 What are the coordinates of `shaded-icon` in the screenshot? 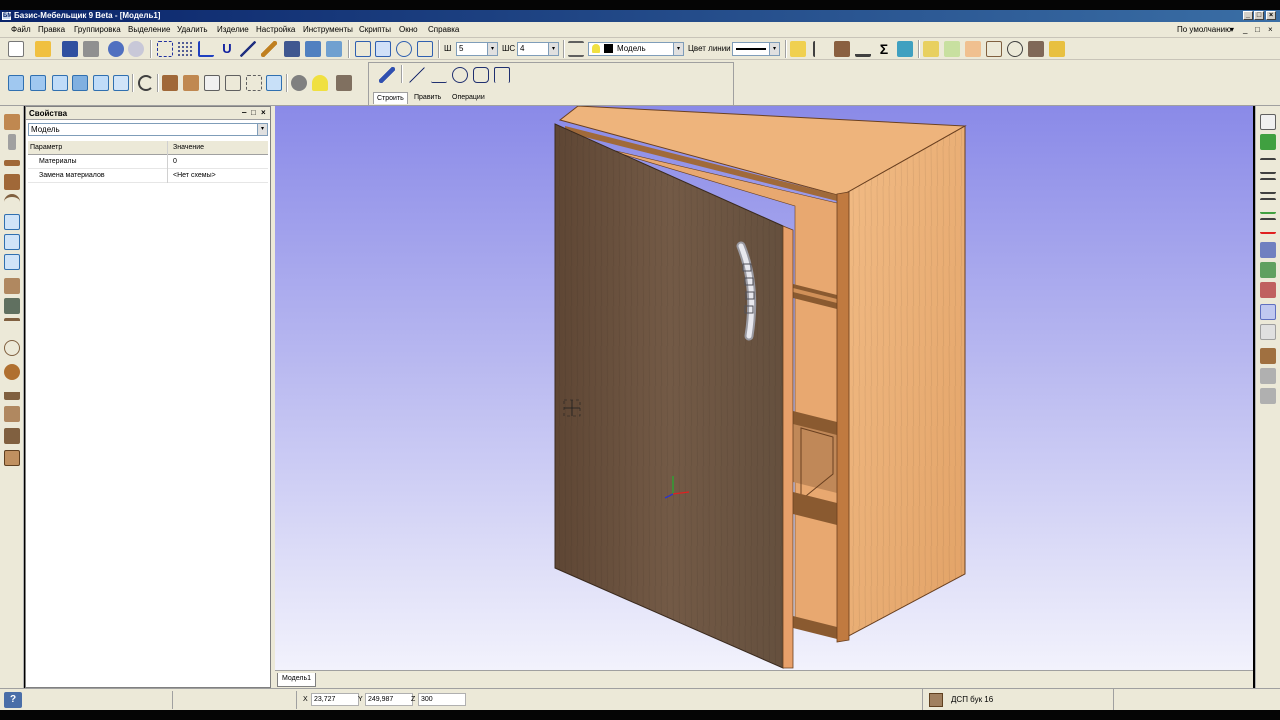 It's located at (170, 83).